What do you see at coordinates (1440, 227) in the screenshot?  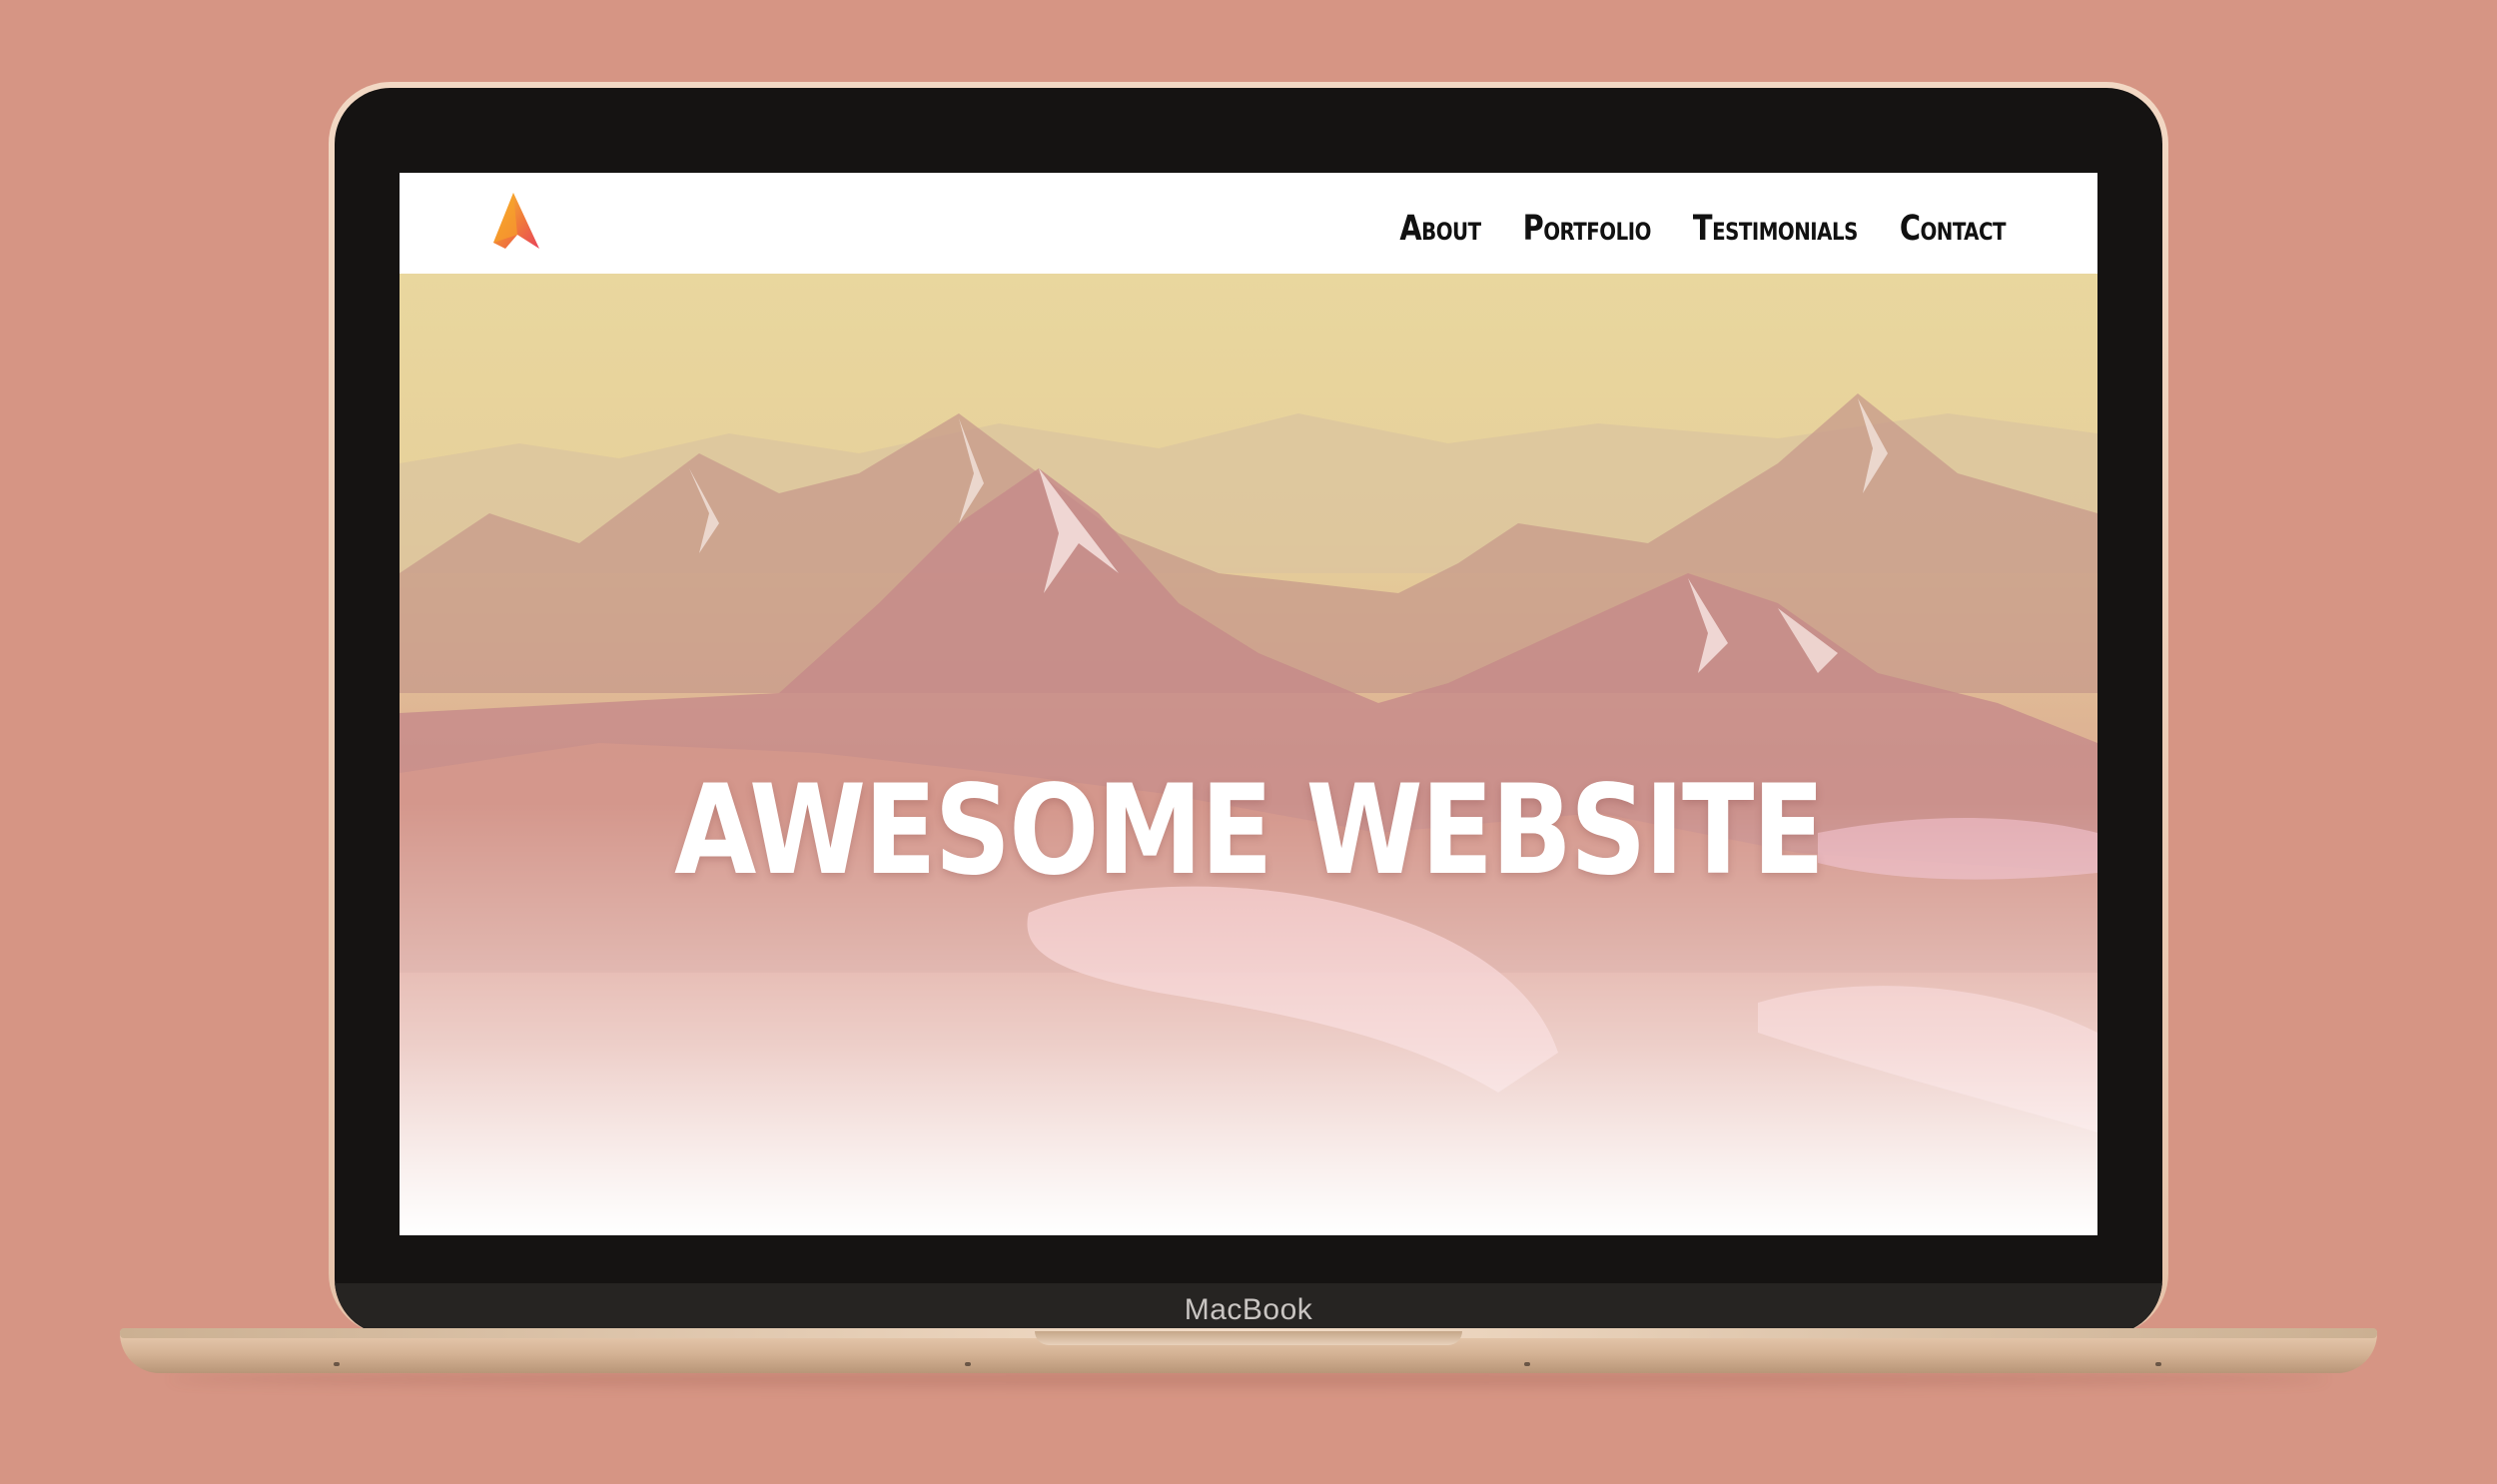 I see `nav-link-about: About` at bounding box center [1440, 227].